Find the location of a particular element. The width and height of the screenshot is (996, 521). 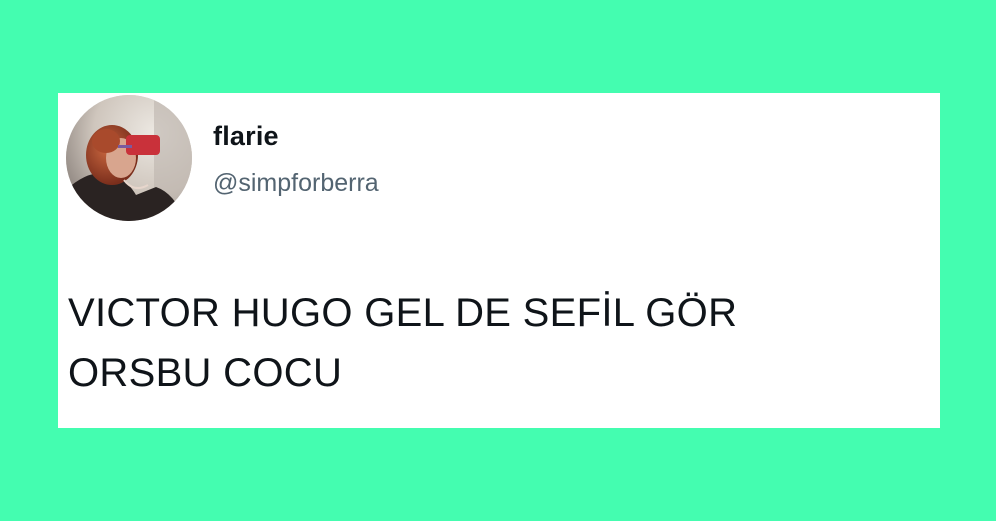

tweet-text-line: ORSBU COCU is located at coordinates (205, 373).